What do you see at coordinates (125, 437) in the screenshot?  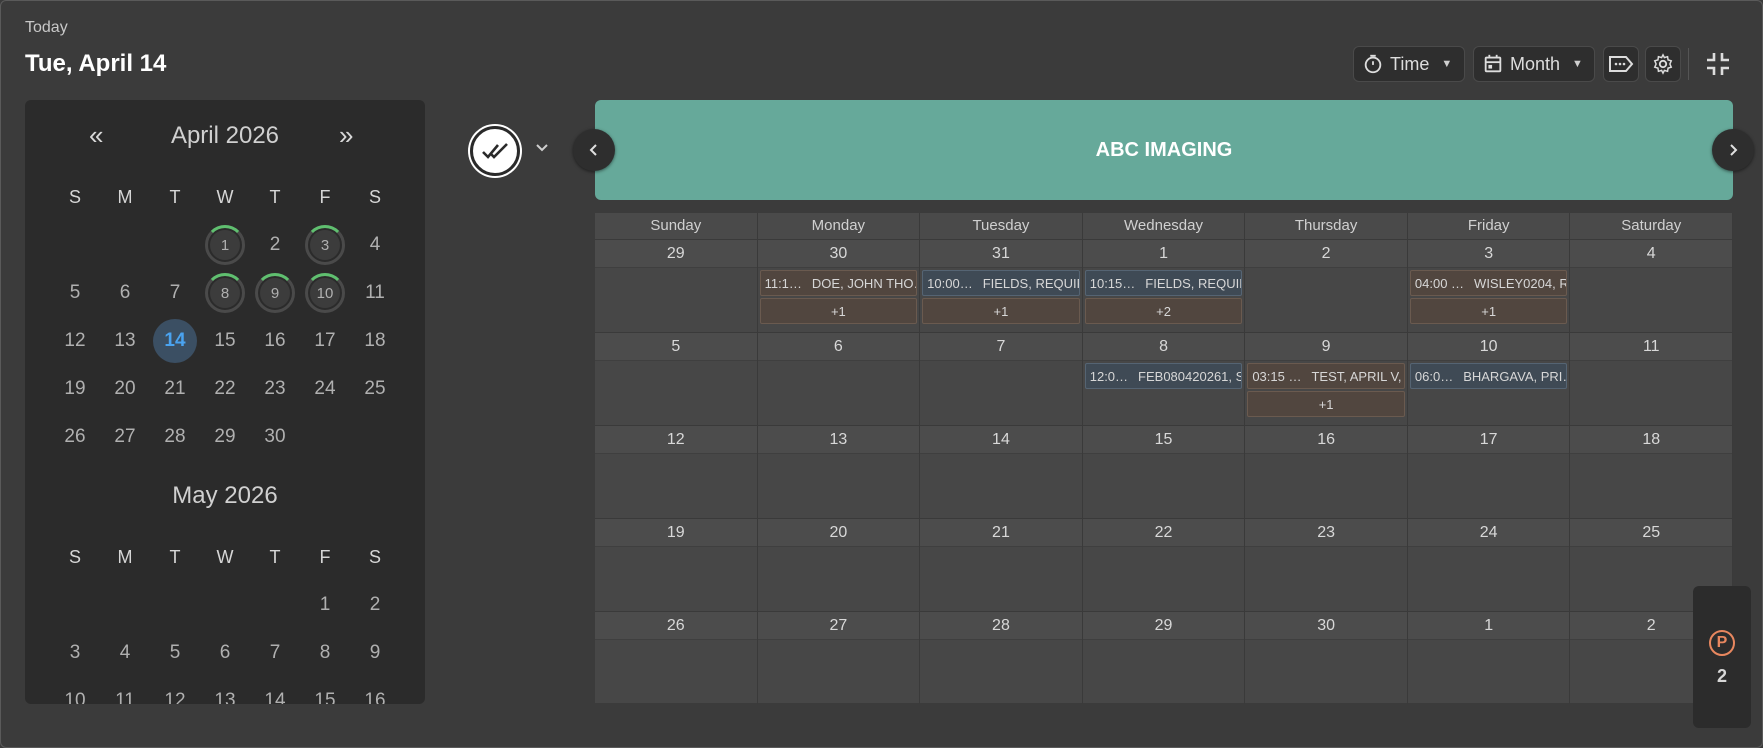 I see `mini-day: 27` at bounding box center [125, 437].